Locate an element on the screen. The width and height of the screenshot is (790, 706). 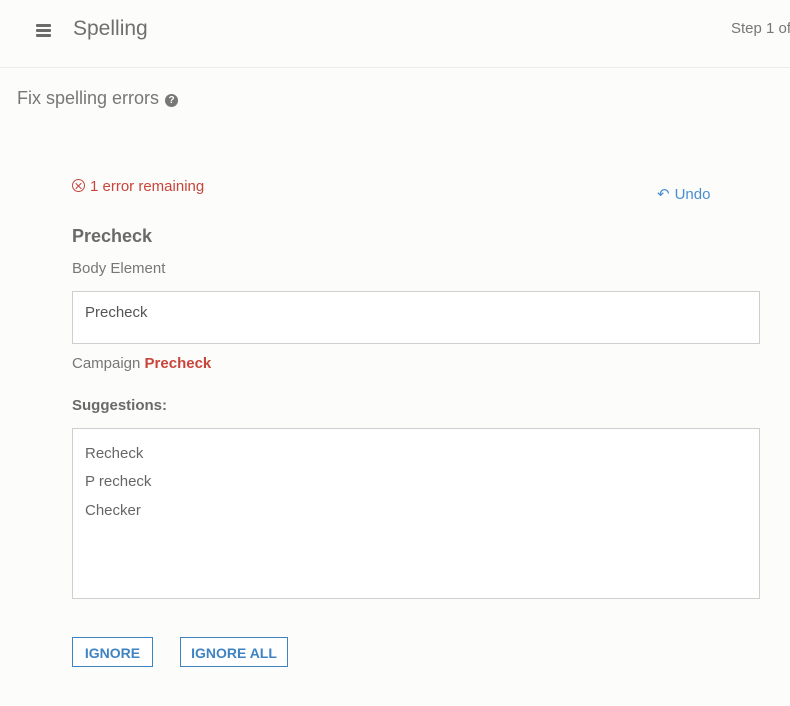
undo-button: ↶ Undo is located at coordinates (683, 194).